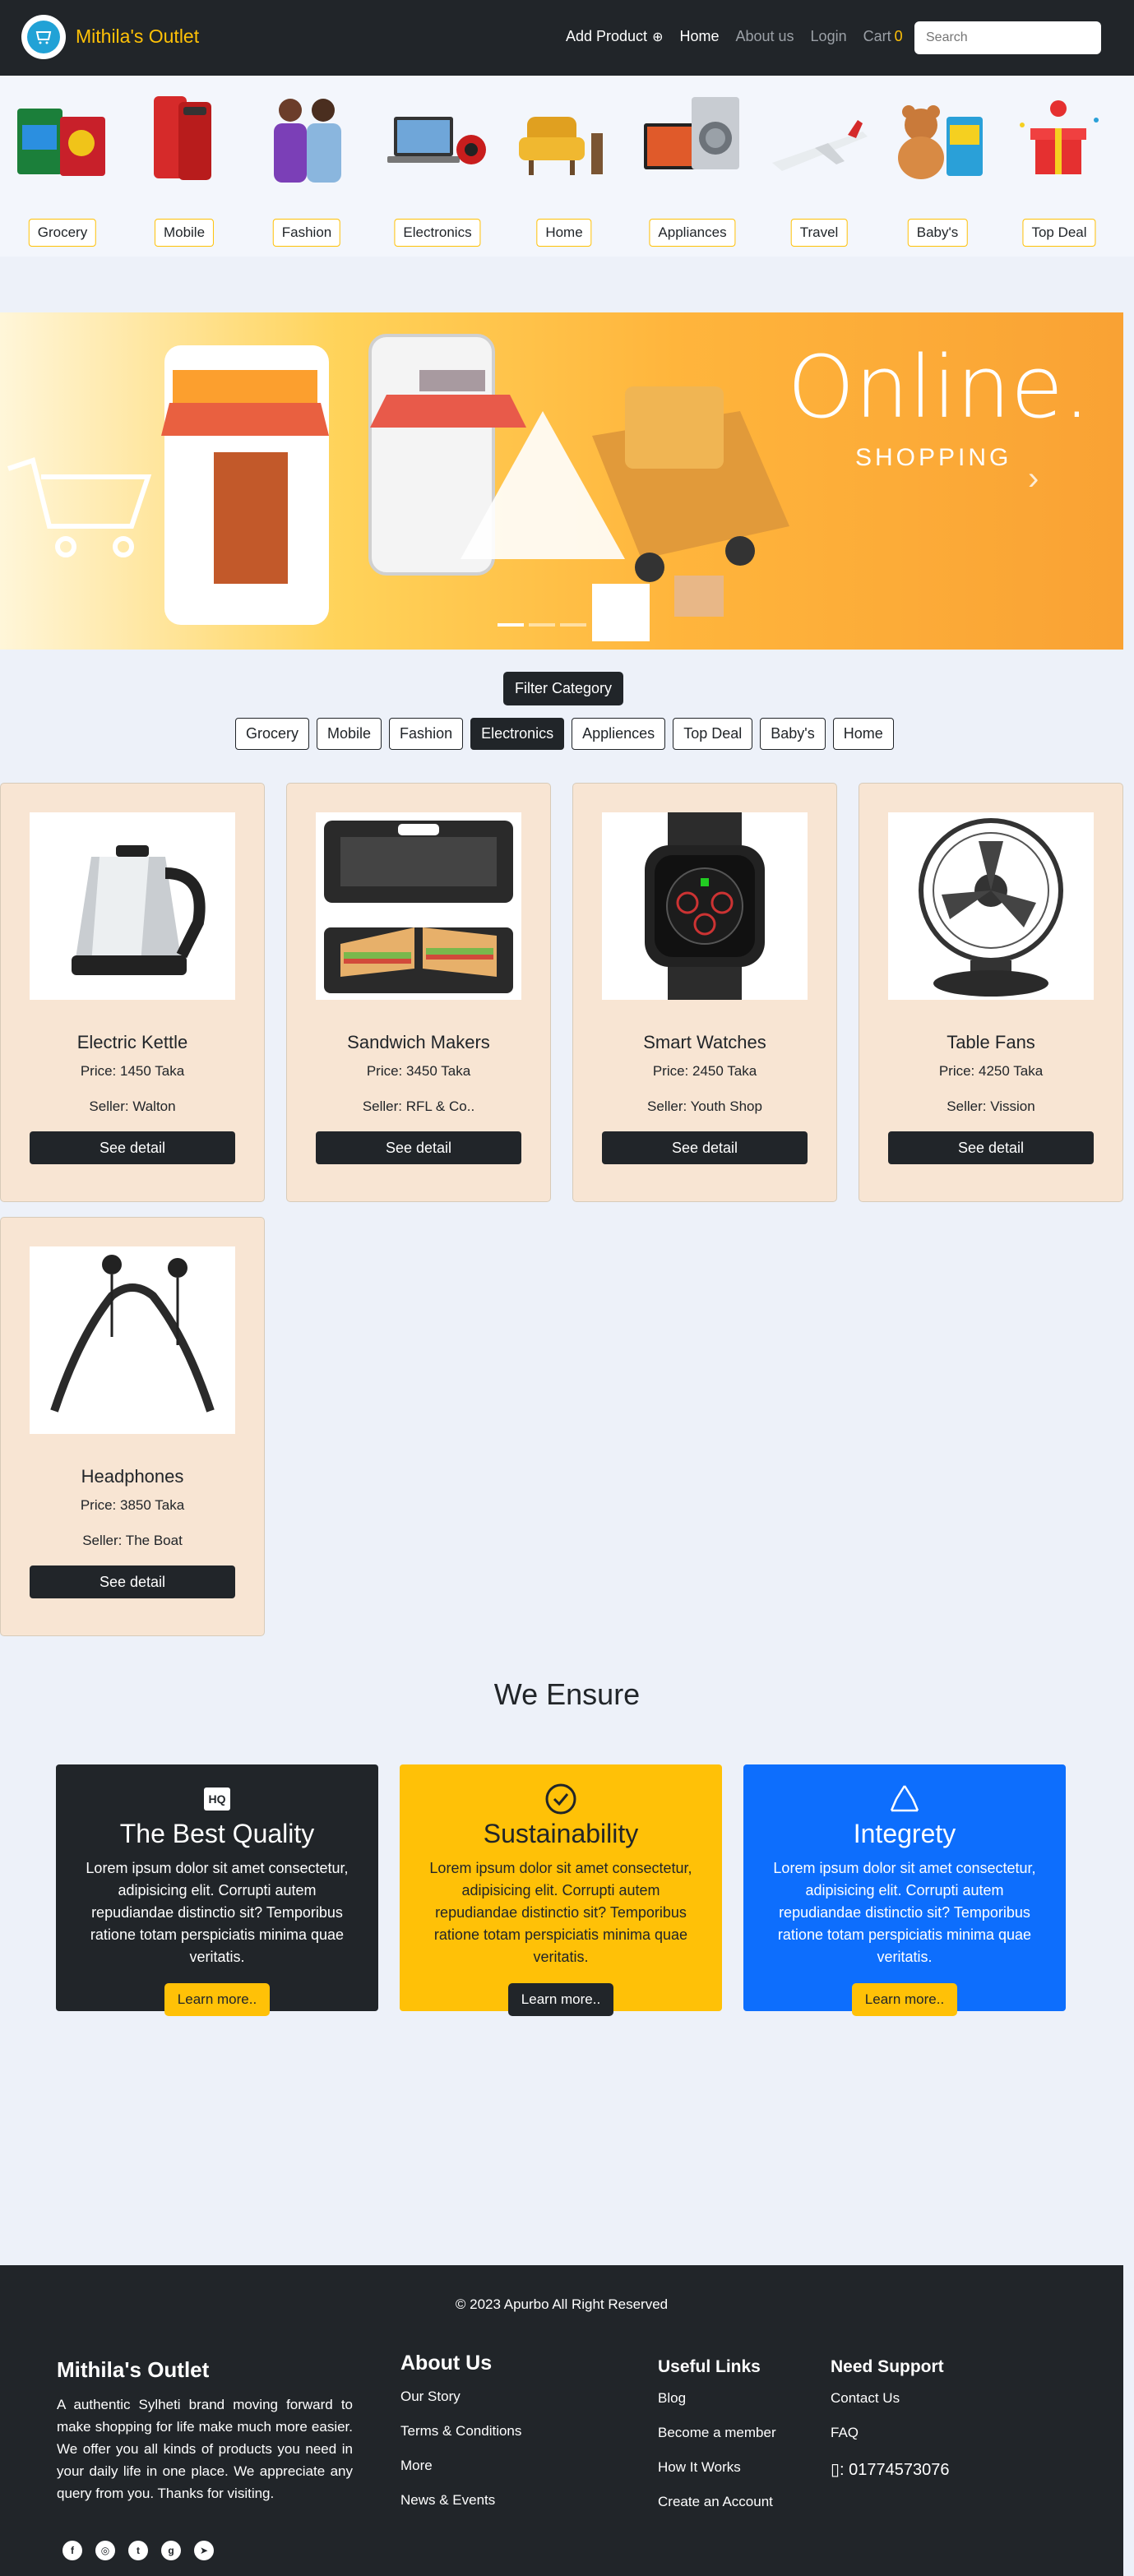 The image size is (1134, 2576). What do you see at coordinates (307, 174) in the screenshot?
I see `category-fashion: Fashion` at bounding box center [307, 174].